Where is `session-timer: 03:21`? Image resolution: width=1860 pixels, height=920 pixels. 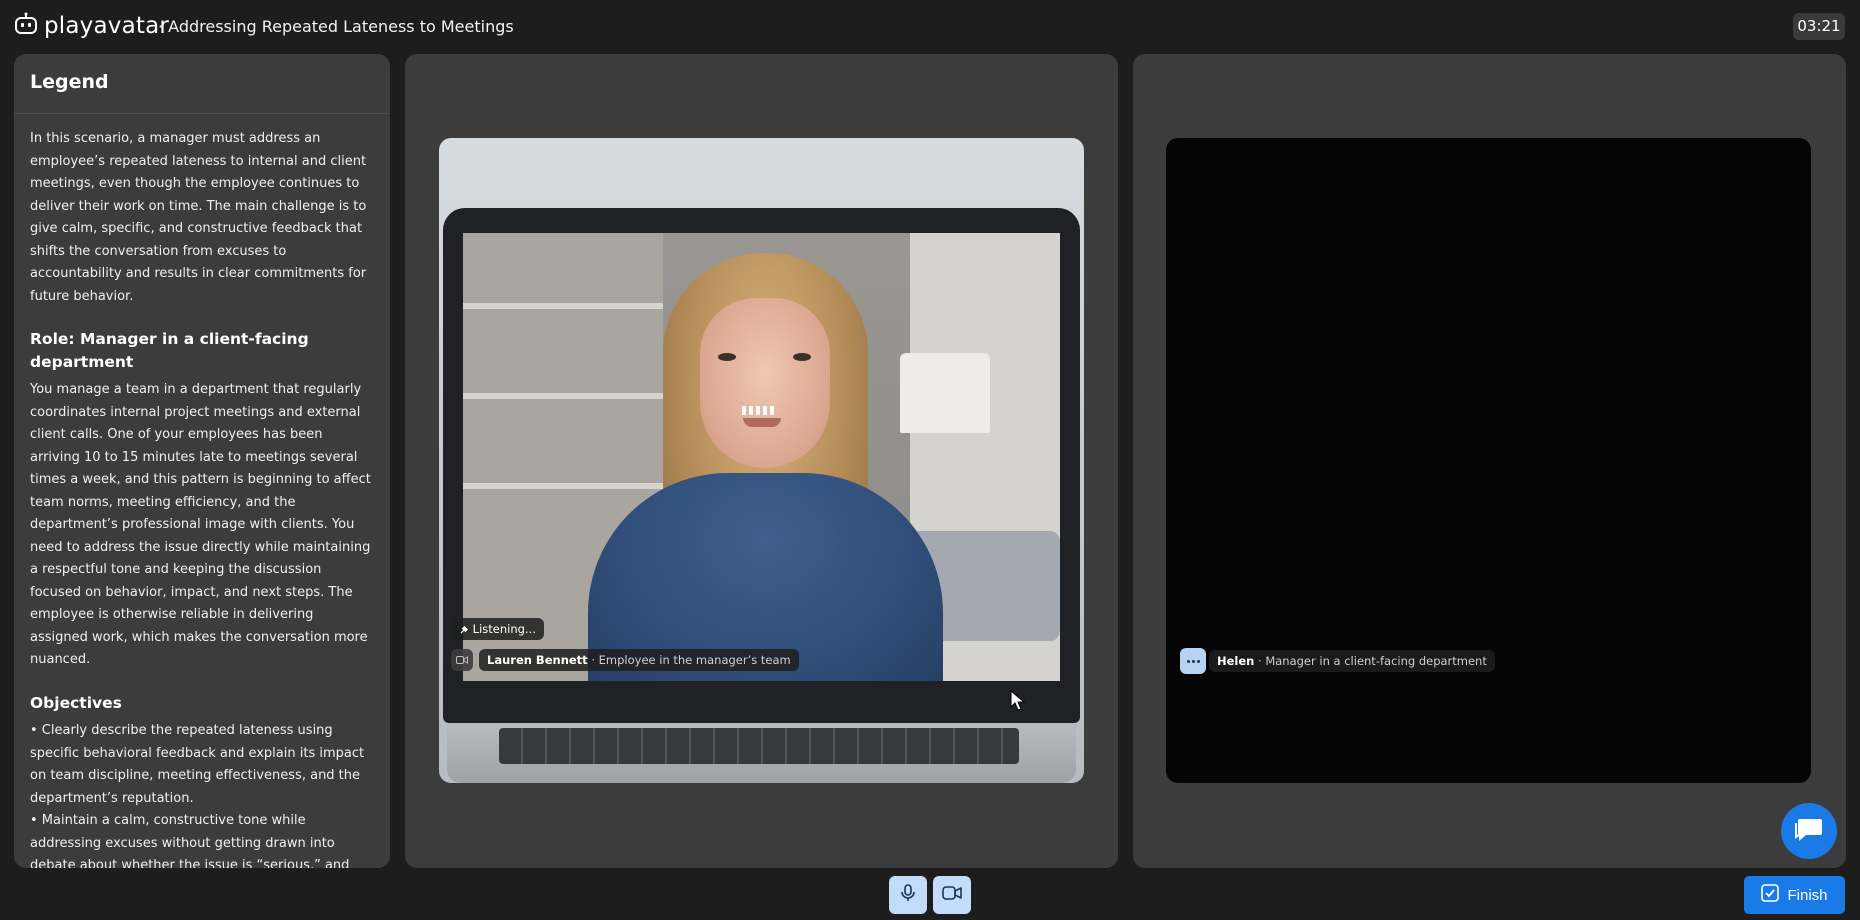 session-timer: 03:21 is located at coordinates (1819, 26).